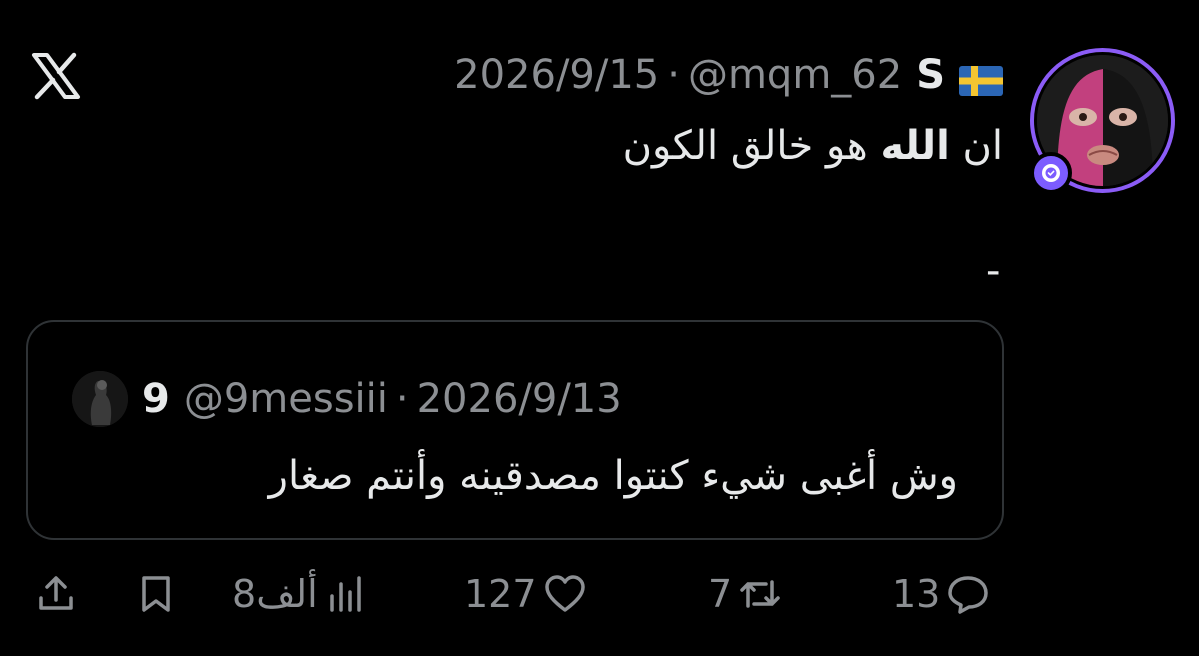 This screenshot has height=656, width=1199. What do you see at coordinates (930, 75) in the screenshot?
I see `author-name: S` at bounding box center [930, 75].